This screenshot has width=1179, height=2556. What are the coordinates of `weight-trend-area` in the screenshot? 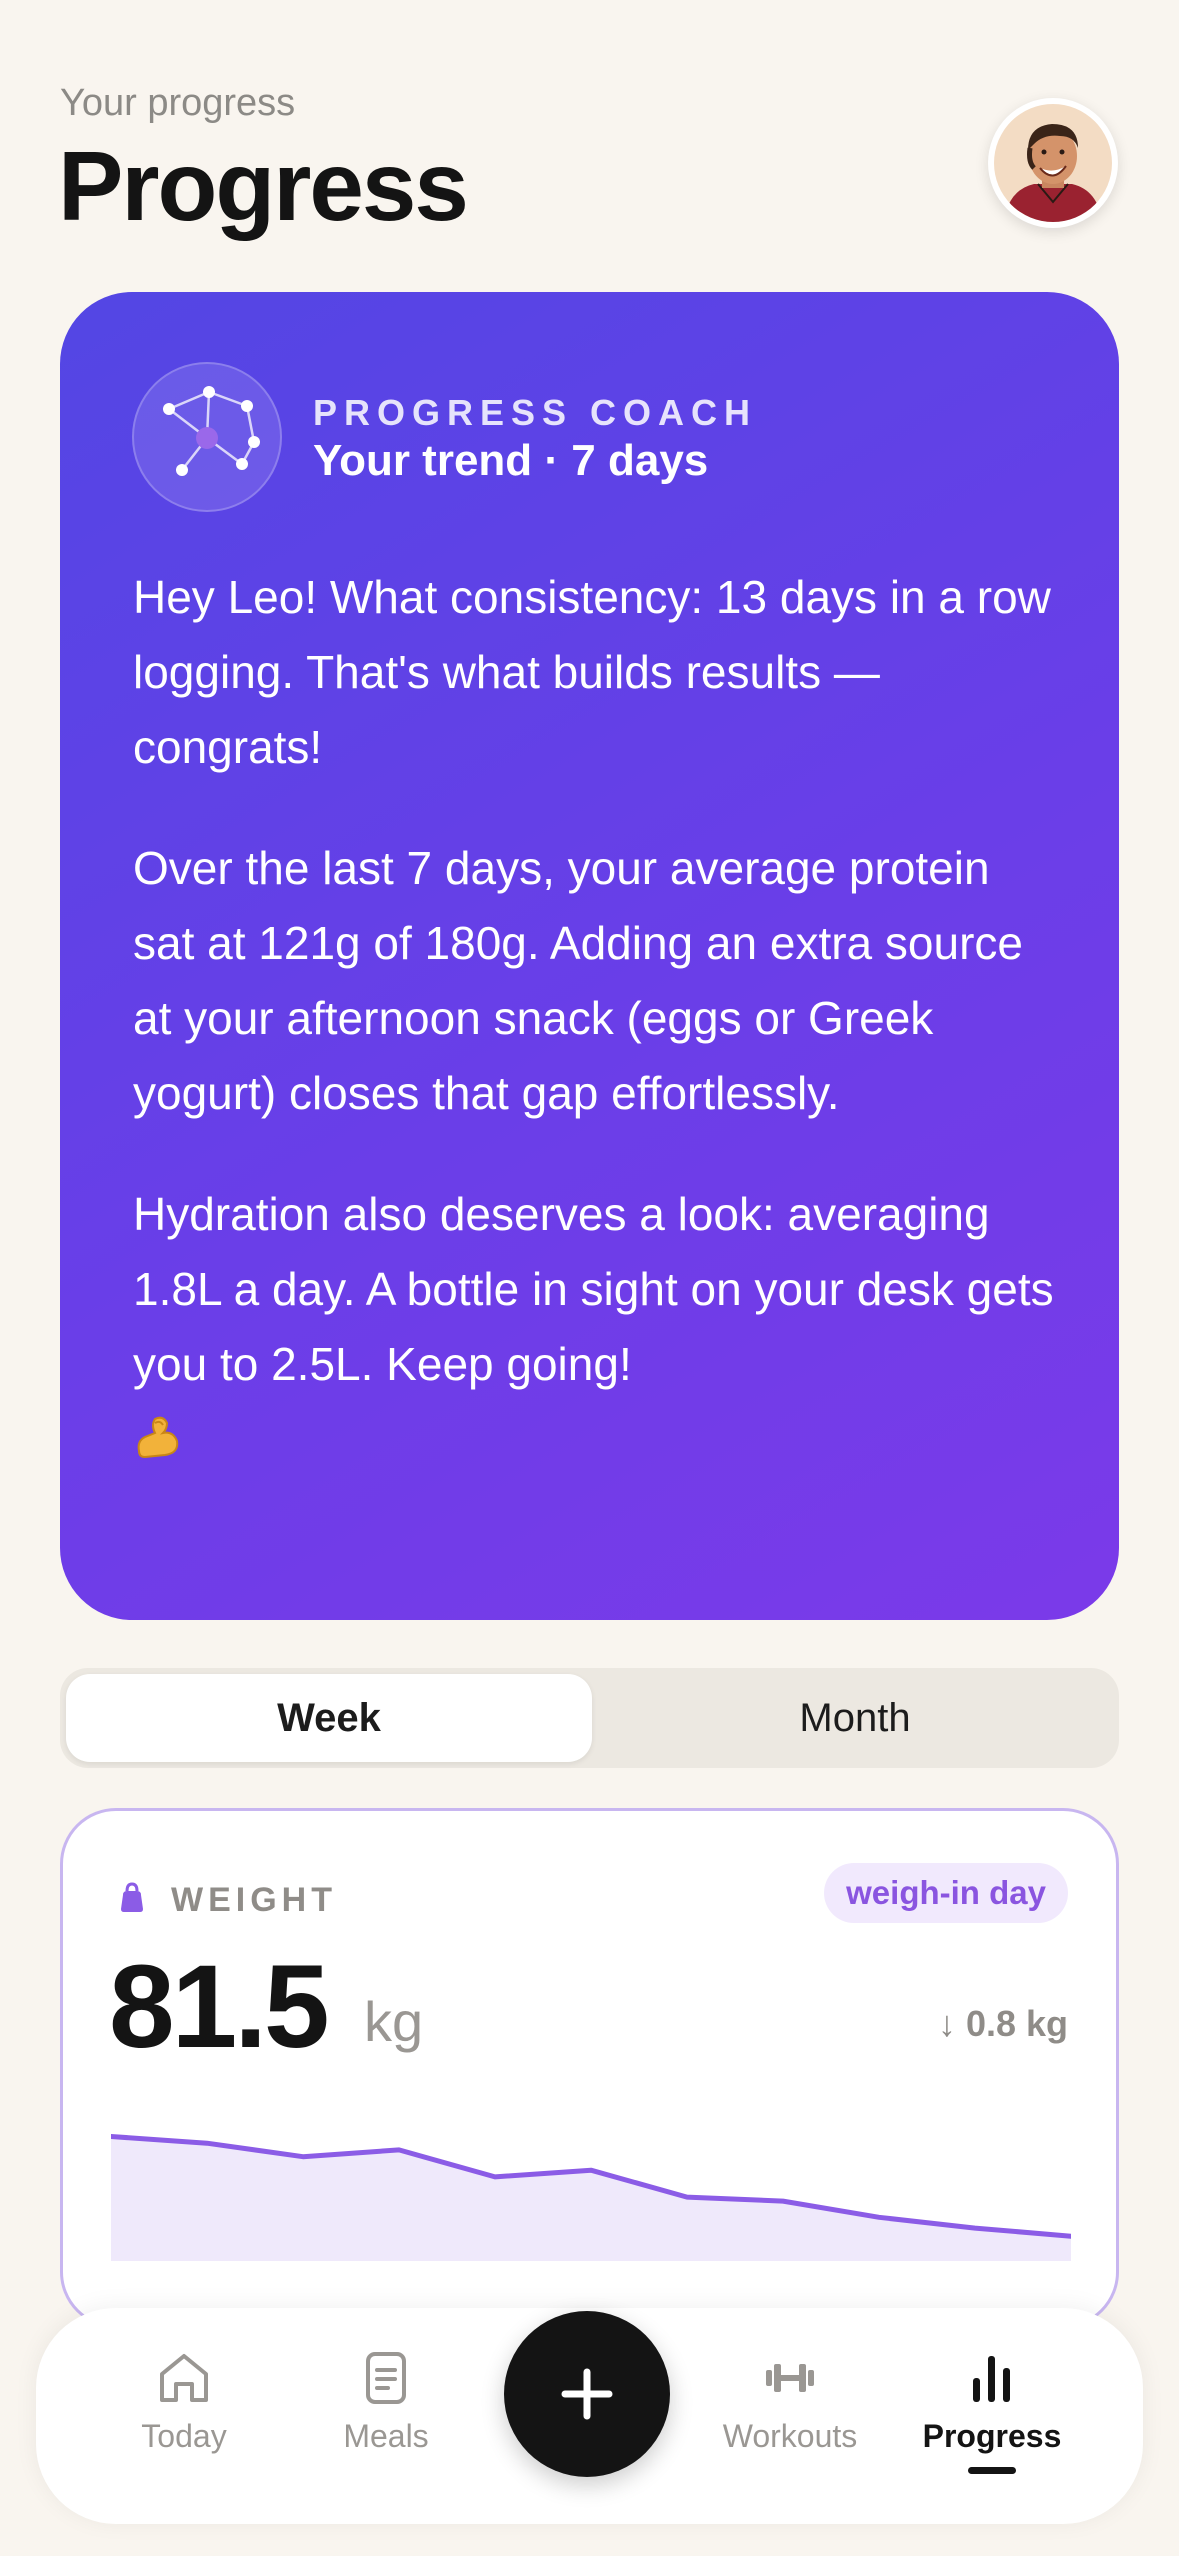 It's located at (591, 2198).